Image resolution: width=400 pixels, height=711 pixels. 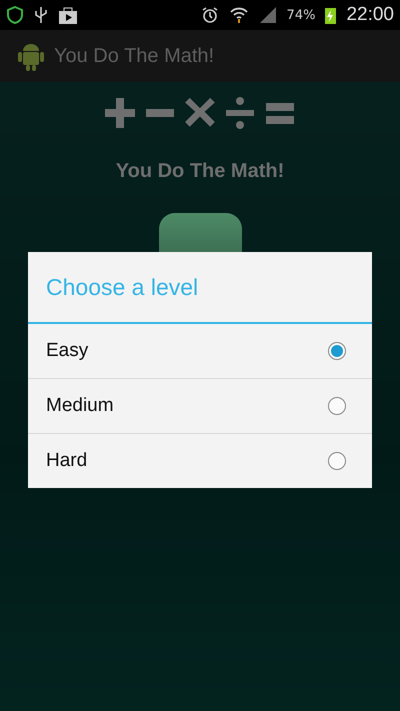 What do you see at coordinates (68, 351) in the screenshot?
I see `level-label: Easy` at bounding box center [68, 351].